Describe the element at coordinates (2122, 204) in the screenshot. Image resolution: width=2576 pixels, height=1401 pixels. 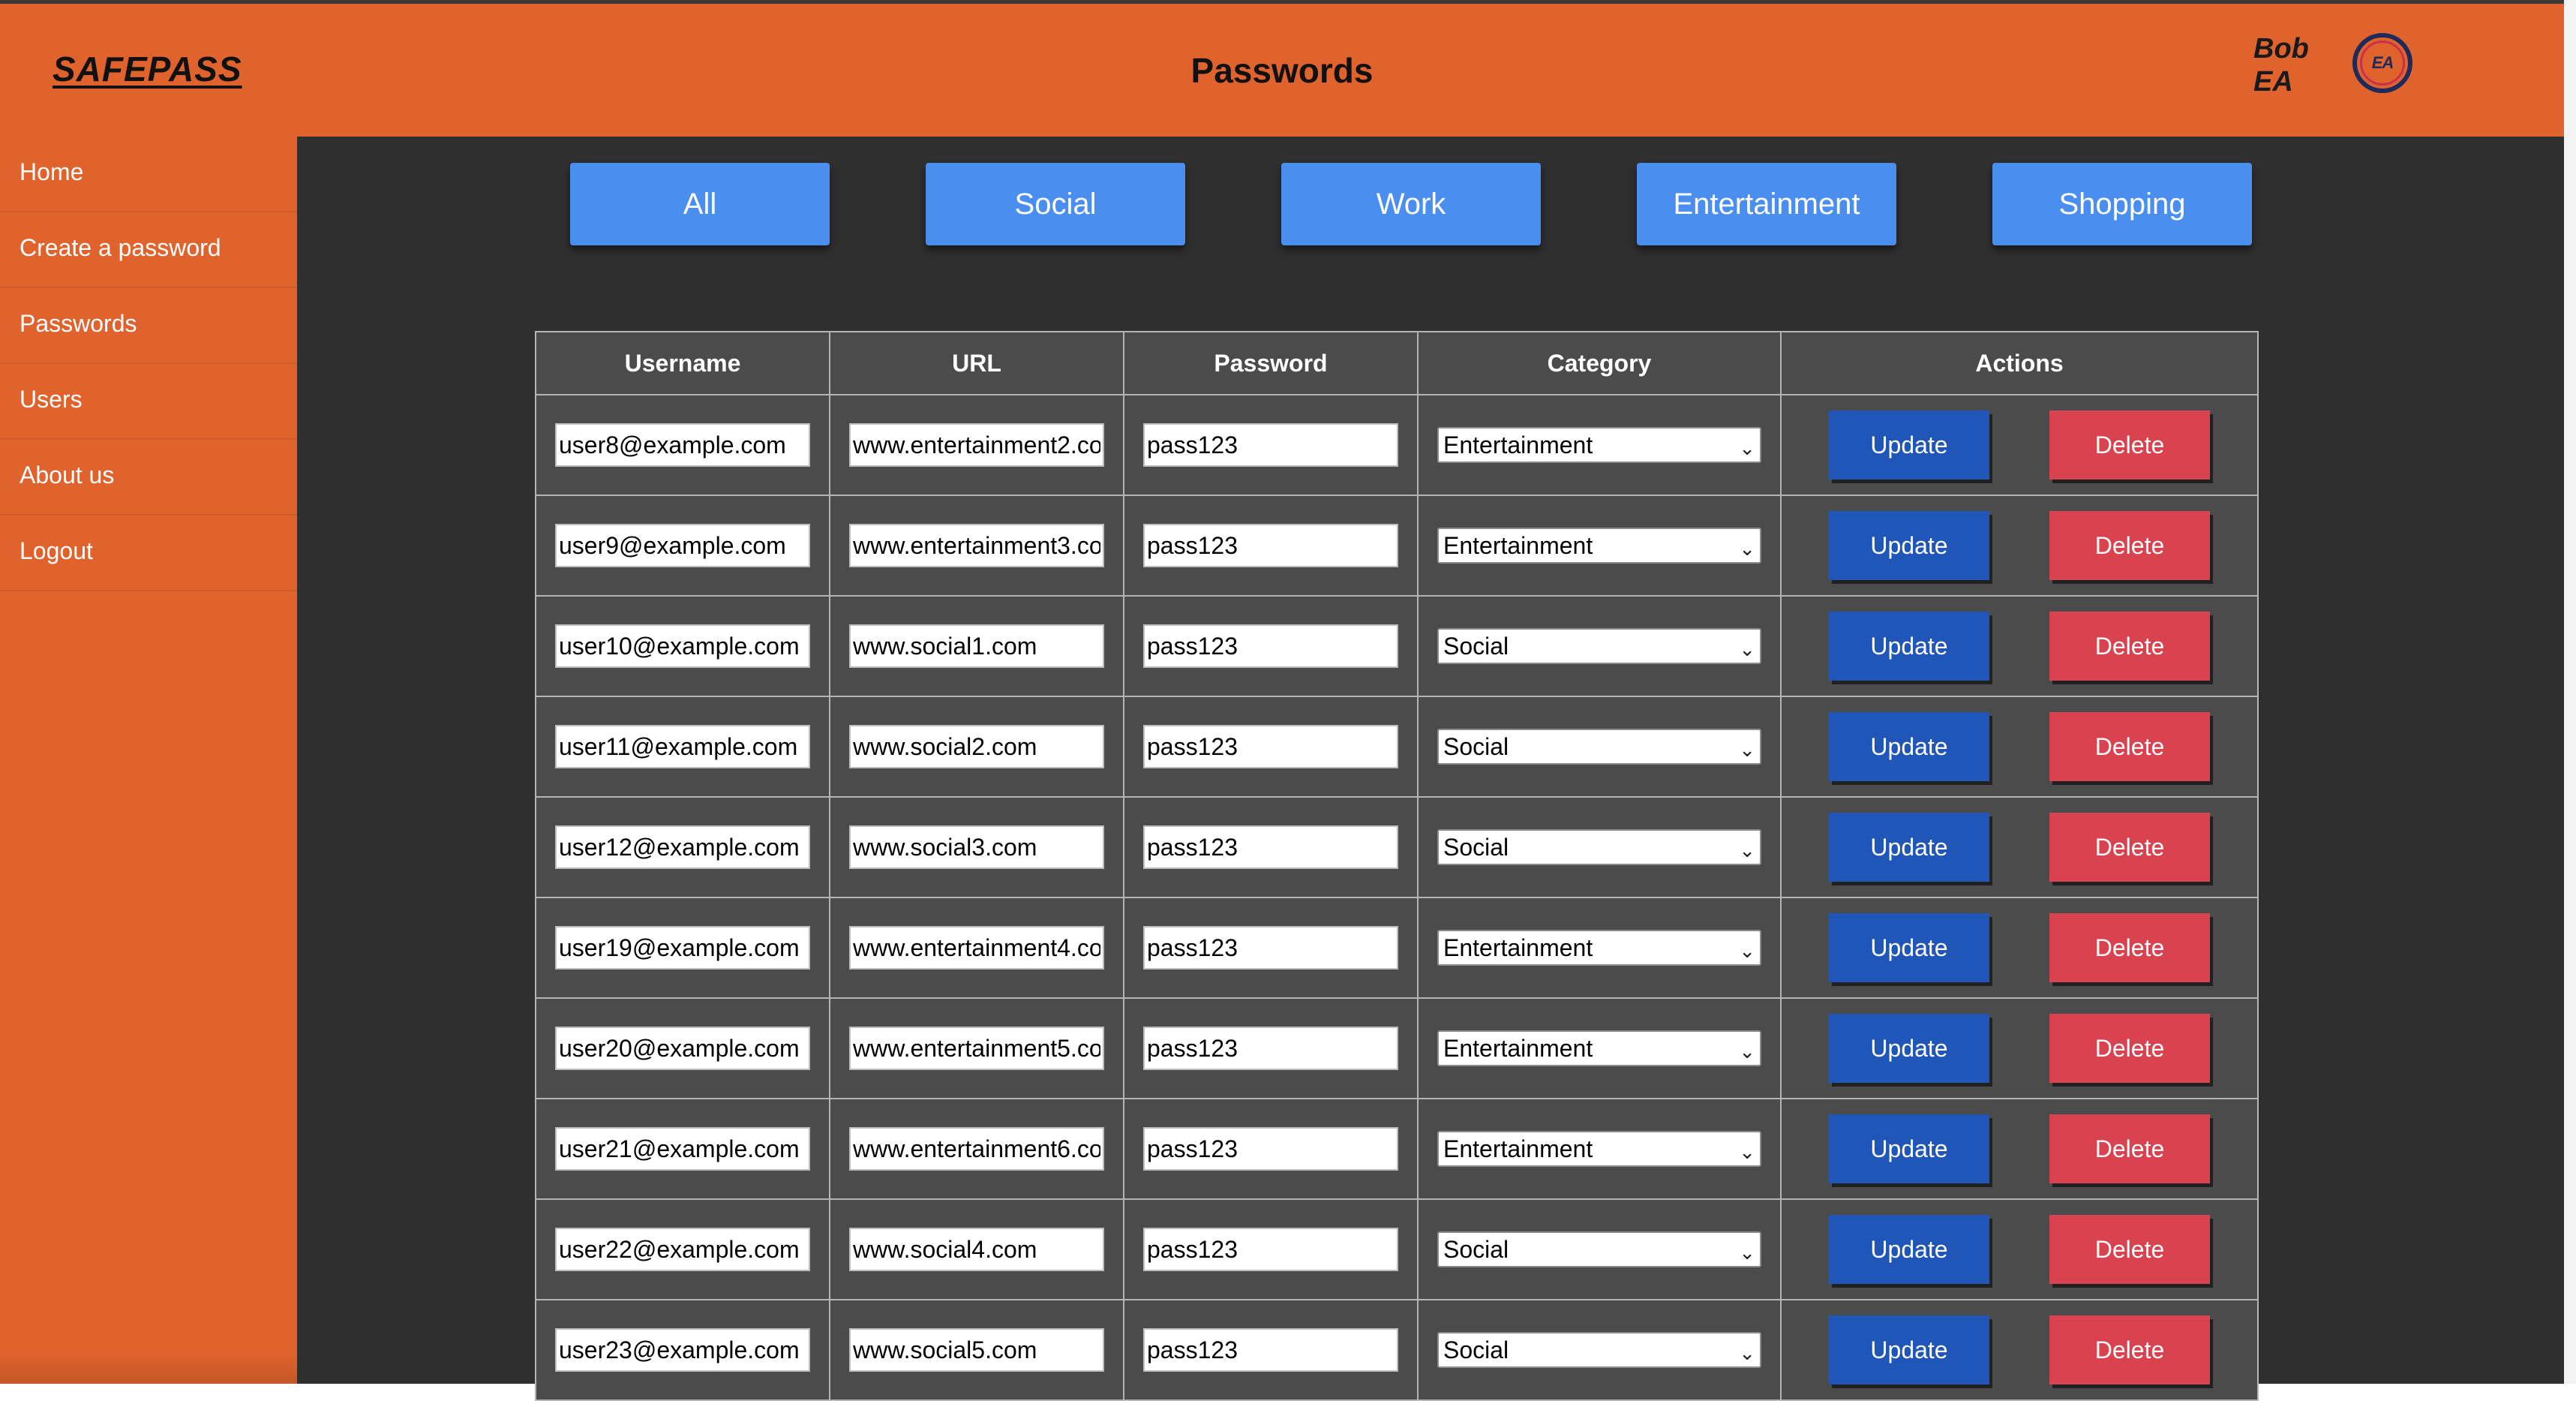
I see `filter-shopping-button: Shopping` at that location.